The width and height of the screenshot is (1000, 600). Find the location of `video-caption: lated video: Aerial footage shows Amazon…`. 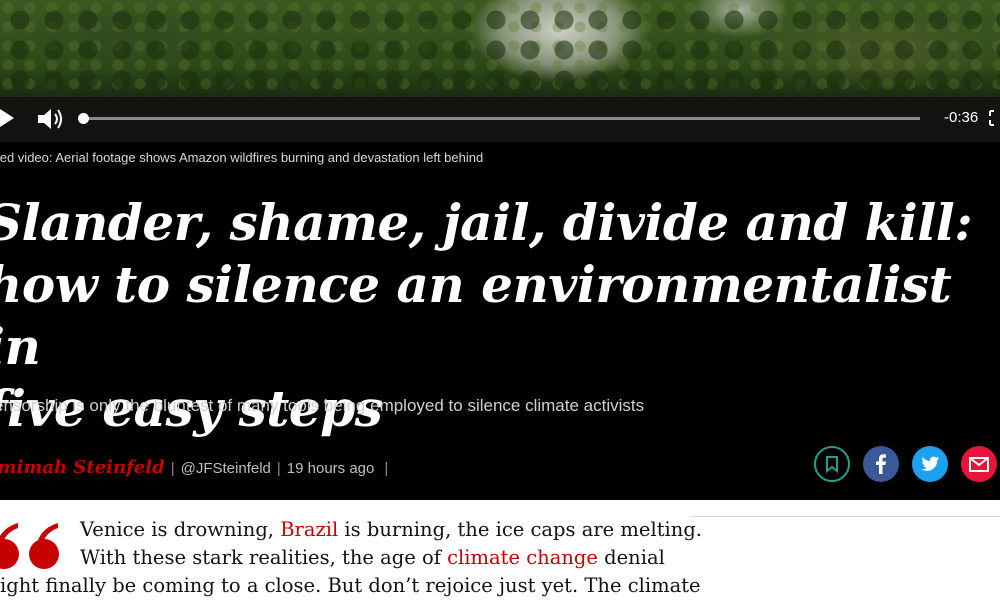

video-caption: lated video: Aerial footage shows Amazon… is located at coordinates (242, 157).